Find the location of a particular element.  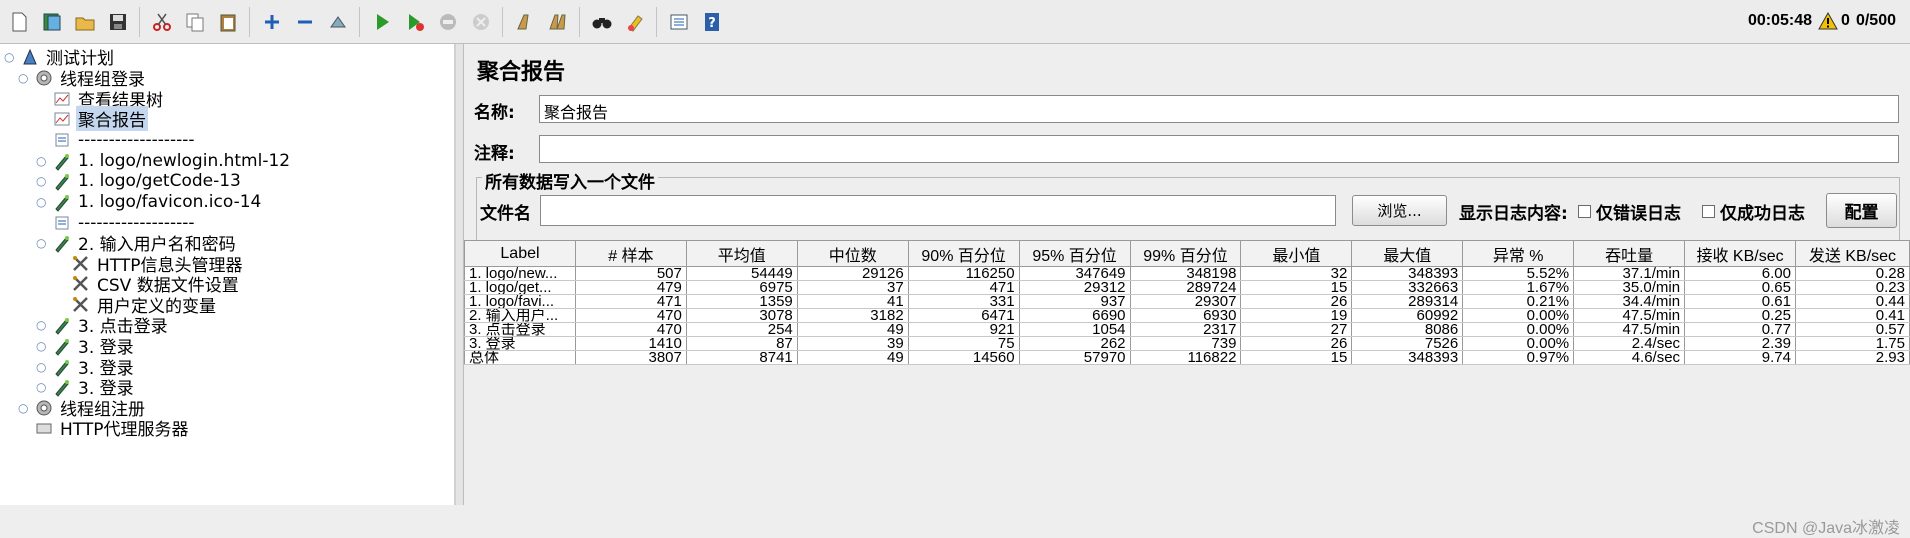

new-icon is located at coordinates (18, 22).